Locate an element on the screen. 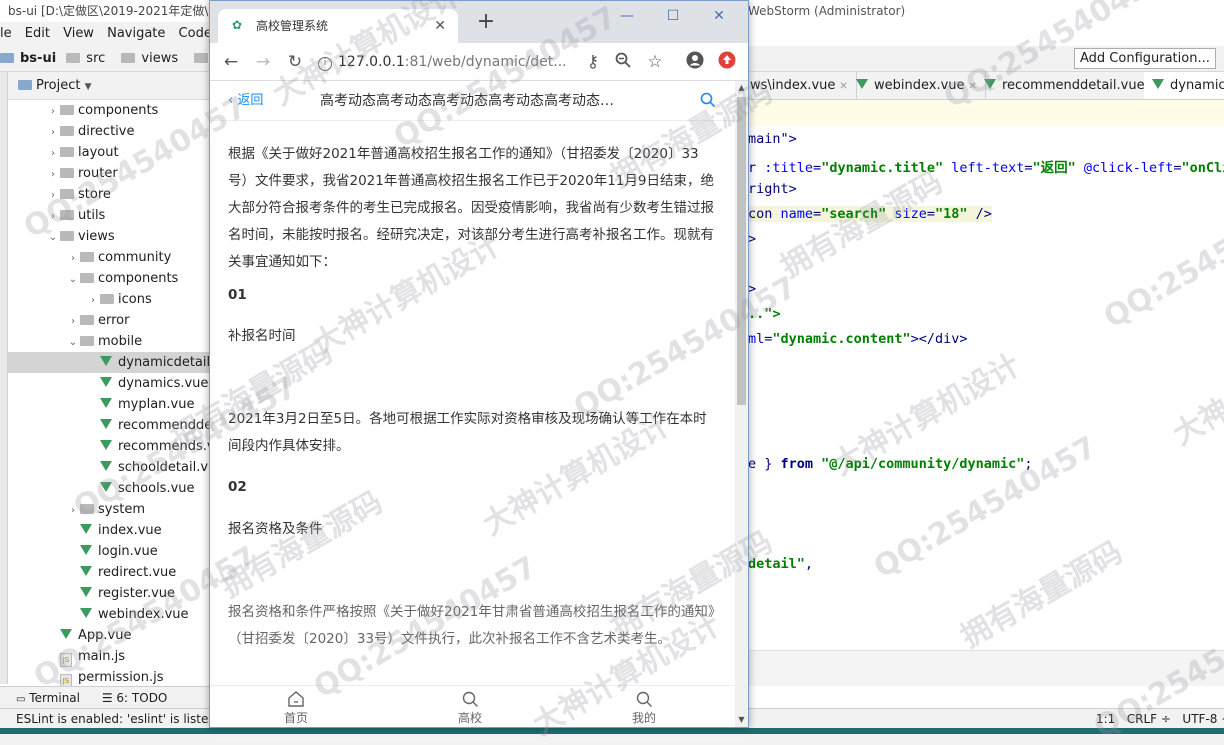 The height and width of the screenshot is (745, 1224). editor-horizontal-scrollbar is located at coordinates (986, 668).